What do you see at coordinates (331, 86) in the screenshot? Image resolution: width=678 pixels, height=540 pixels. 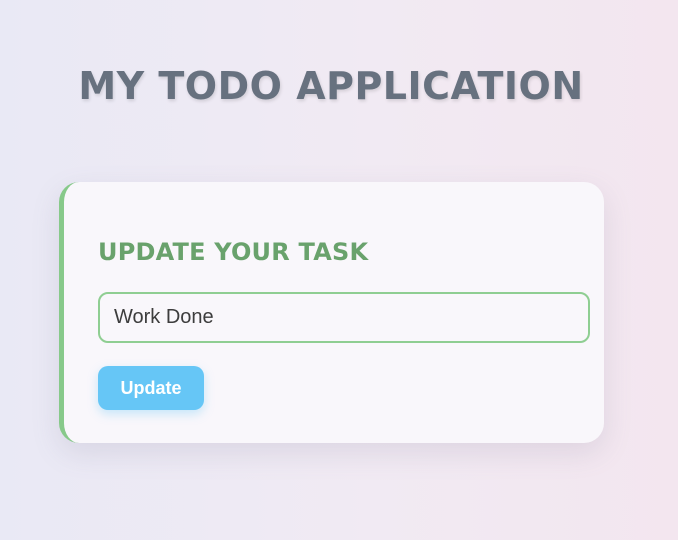 I see `app-title: MY TODO APPLICATION` at bounding box center [331, 86].